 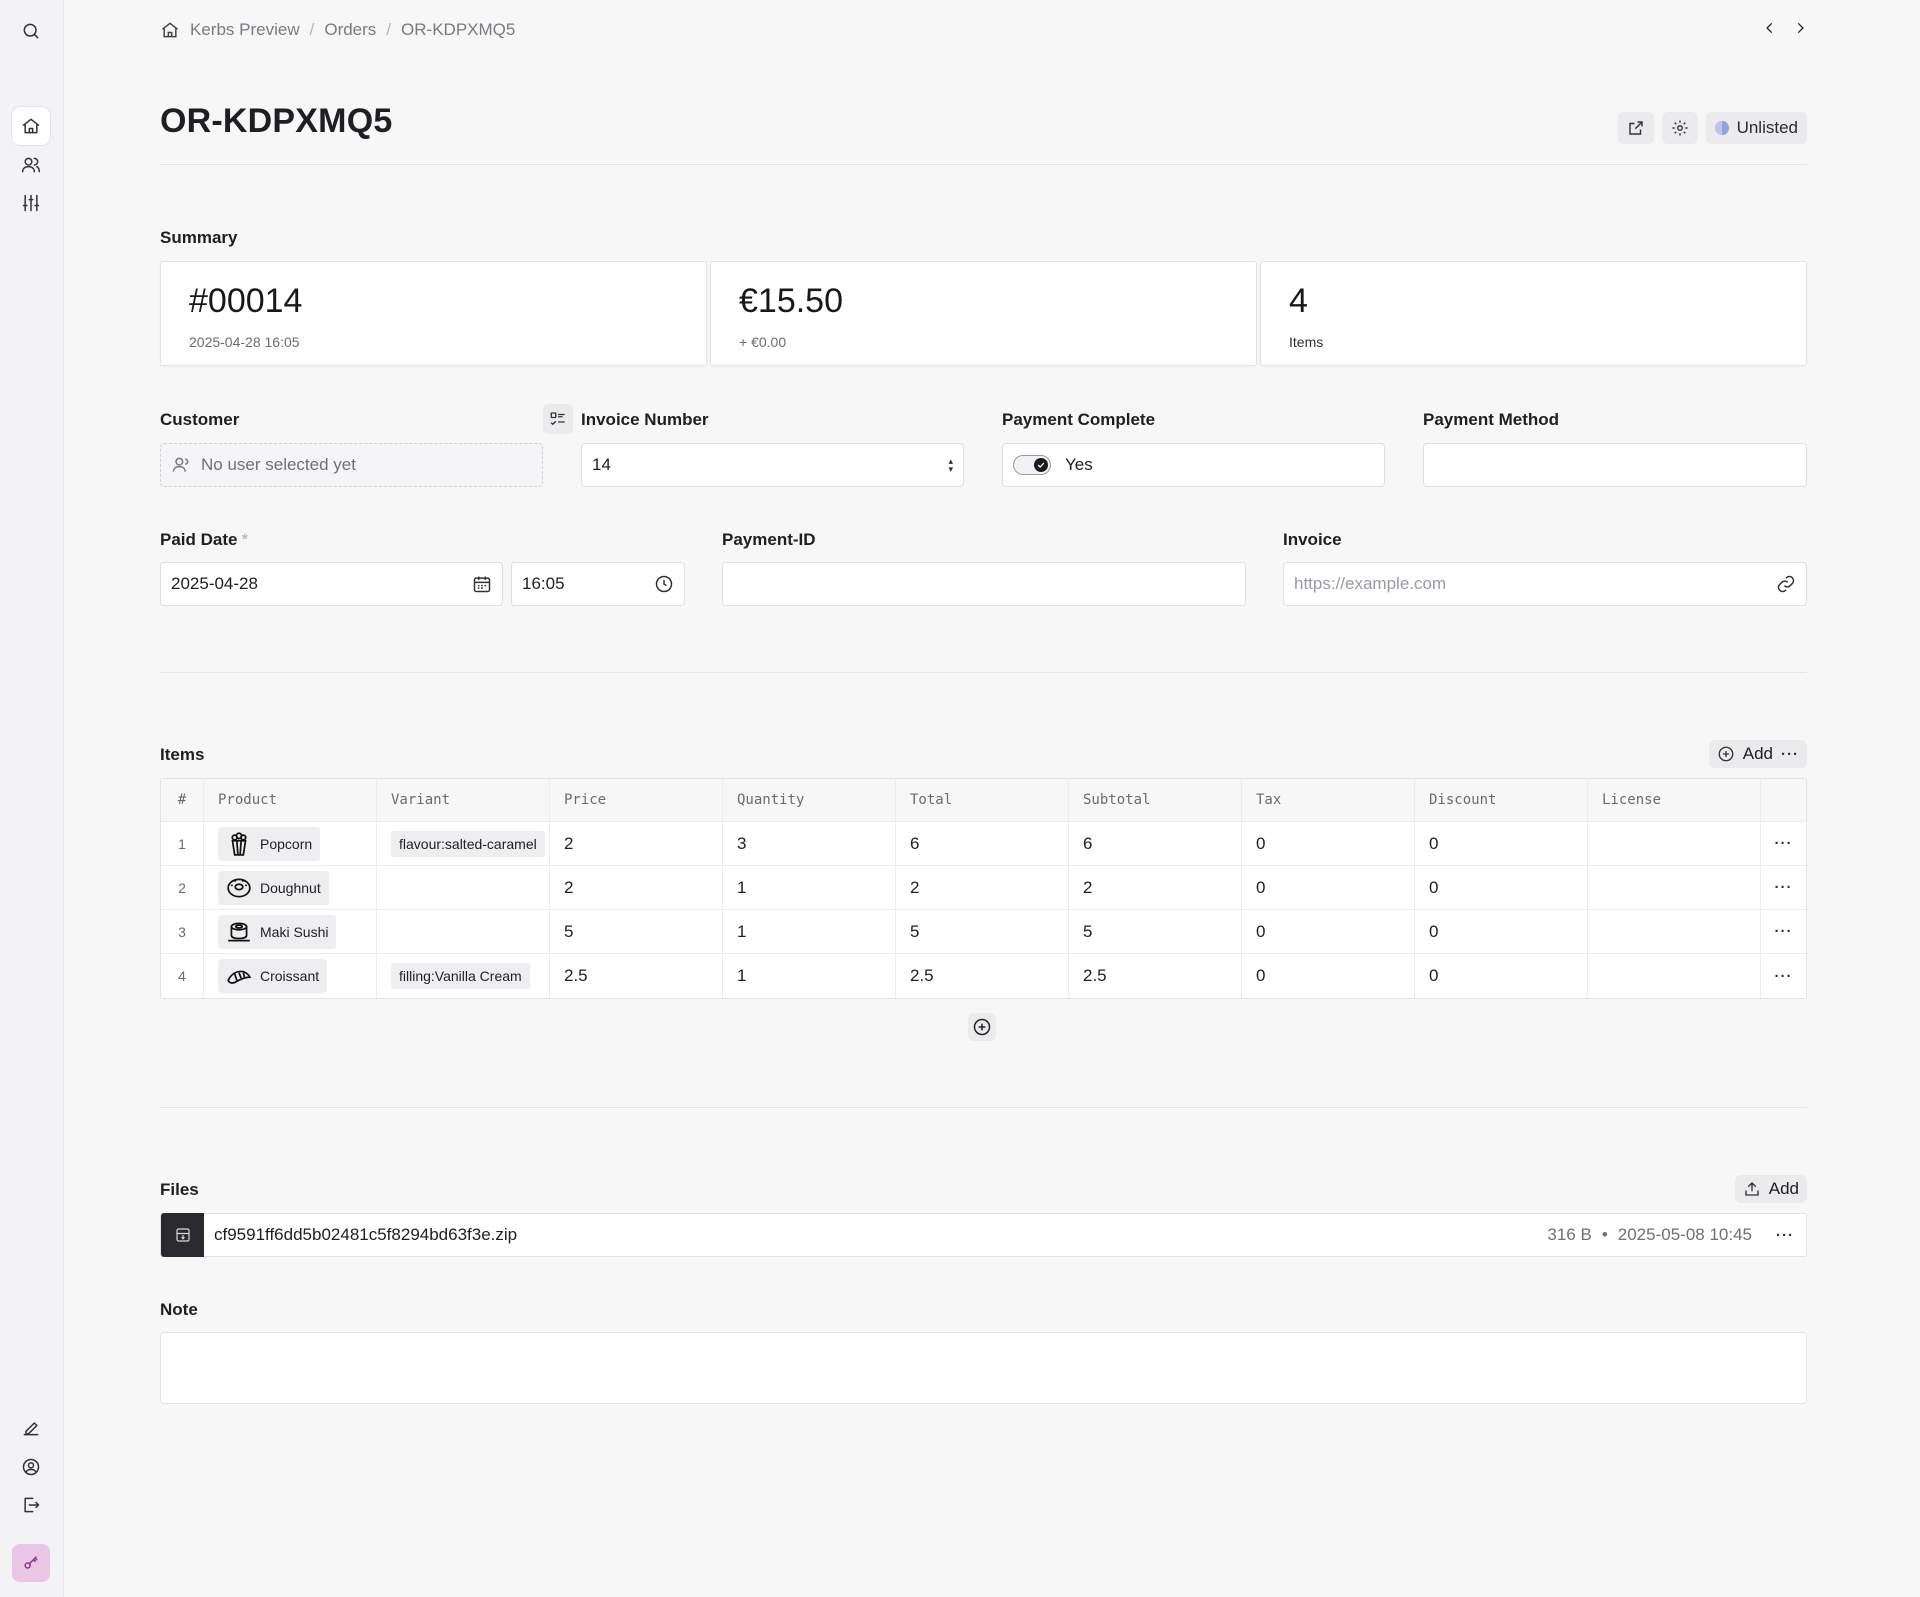 I want to click on column-header: Discount, so click(x=1501, y=800).